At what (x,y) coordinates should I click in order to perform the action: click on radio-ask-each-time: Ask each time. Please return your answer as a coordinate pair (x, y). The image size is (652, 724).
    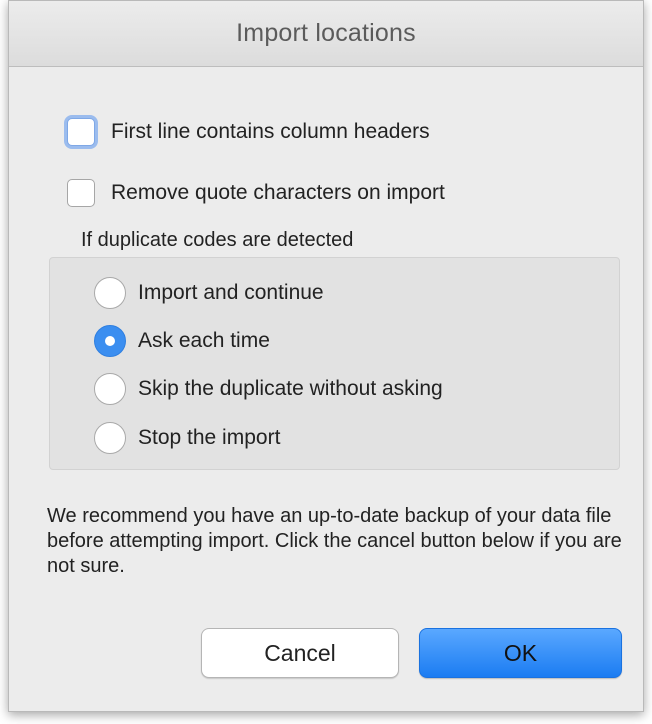
    Looking at the image, I should click on (182, 341).